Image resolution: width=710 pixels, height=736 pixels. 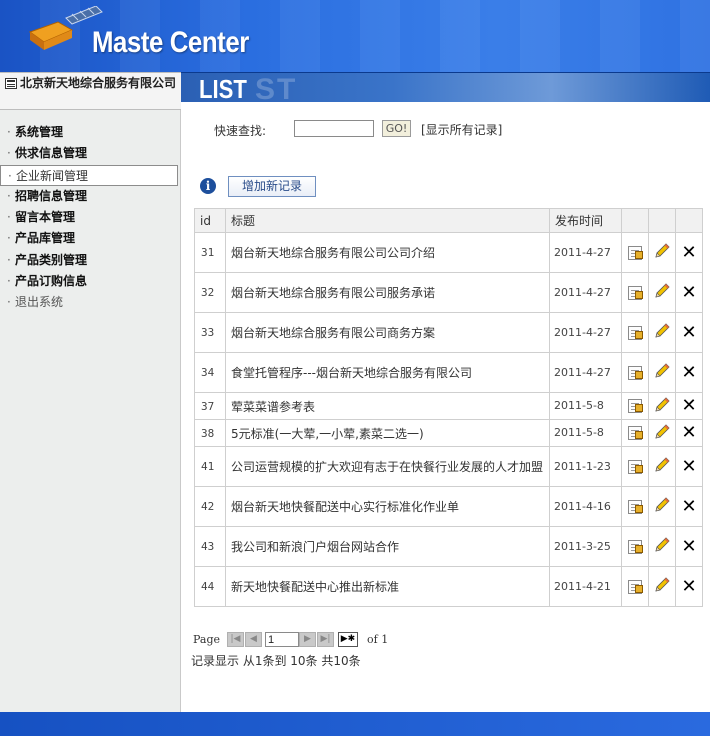 What do you see at coordinates (325, 639) in the screenshot?
I see `last-page-icon: ▶|` at bounding box center [325, 639].